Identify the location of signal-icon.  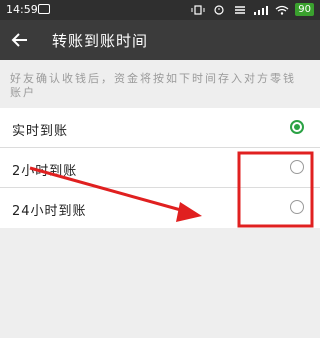
(261, 10).